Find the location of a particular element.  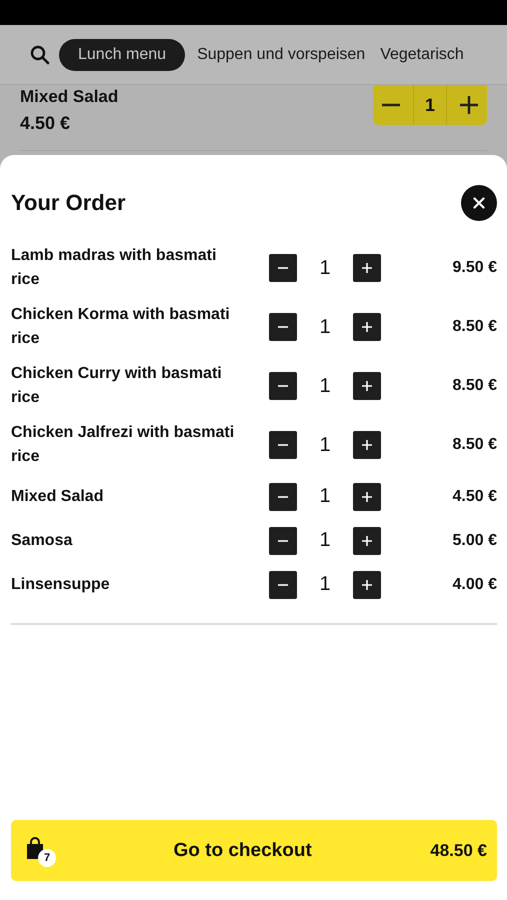

item-name: Linsensuppe is located at coordinates (61, 584).